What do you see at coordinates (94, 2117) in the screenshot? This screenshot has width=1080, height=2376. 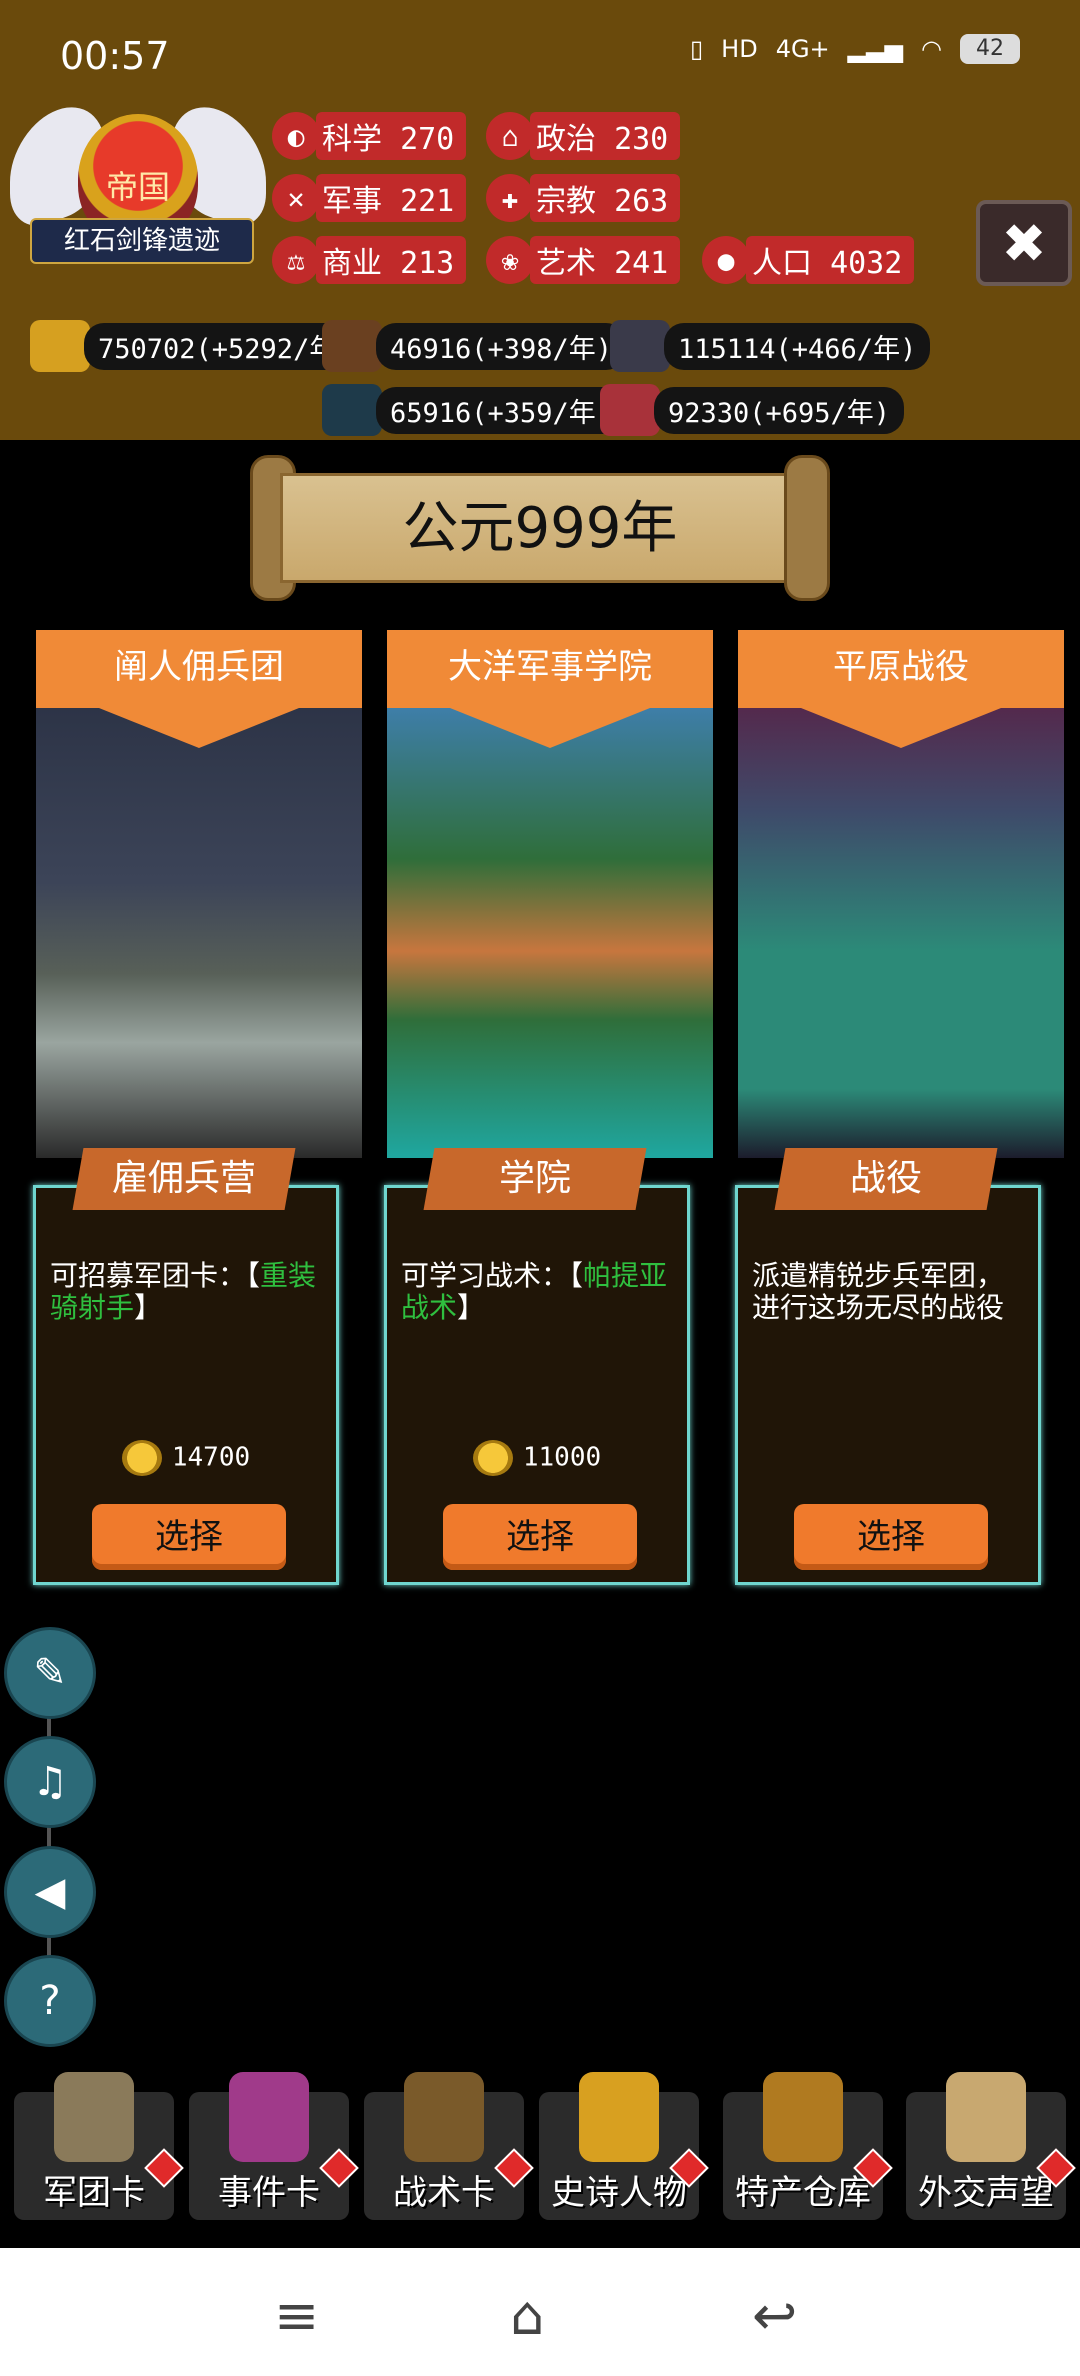 I see `helmet-icon` at bounding box center [94, 2117].